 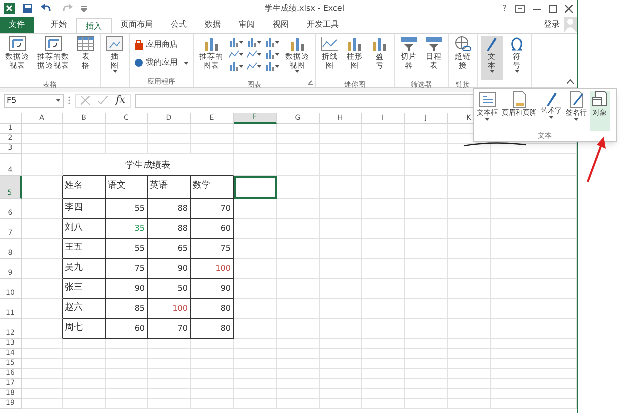 What do you see at coordinates (137, 25) in the screenshot?
I see `ribbon-tab: 页面布局` at bounding box center [137, 25].